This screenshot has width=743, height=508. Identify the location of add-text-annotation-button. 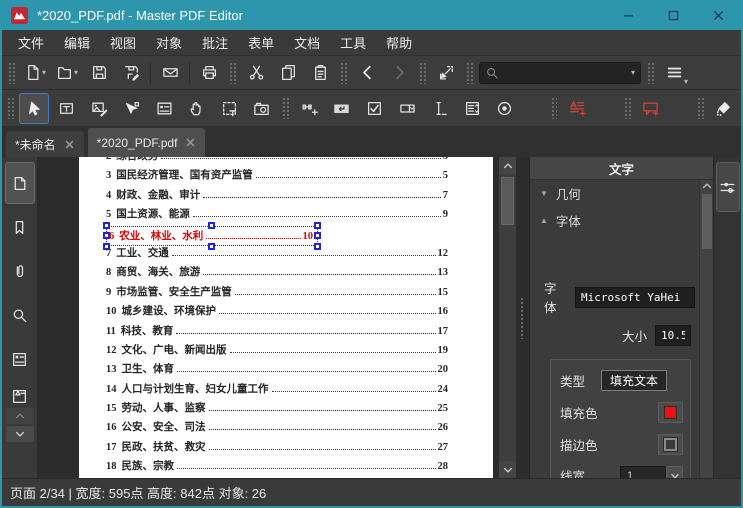
(577, 108).